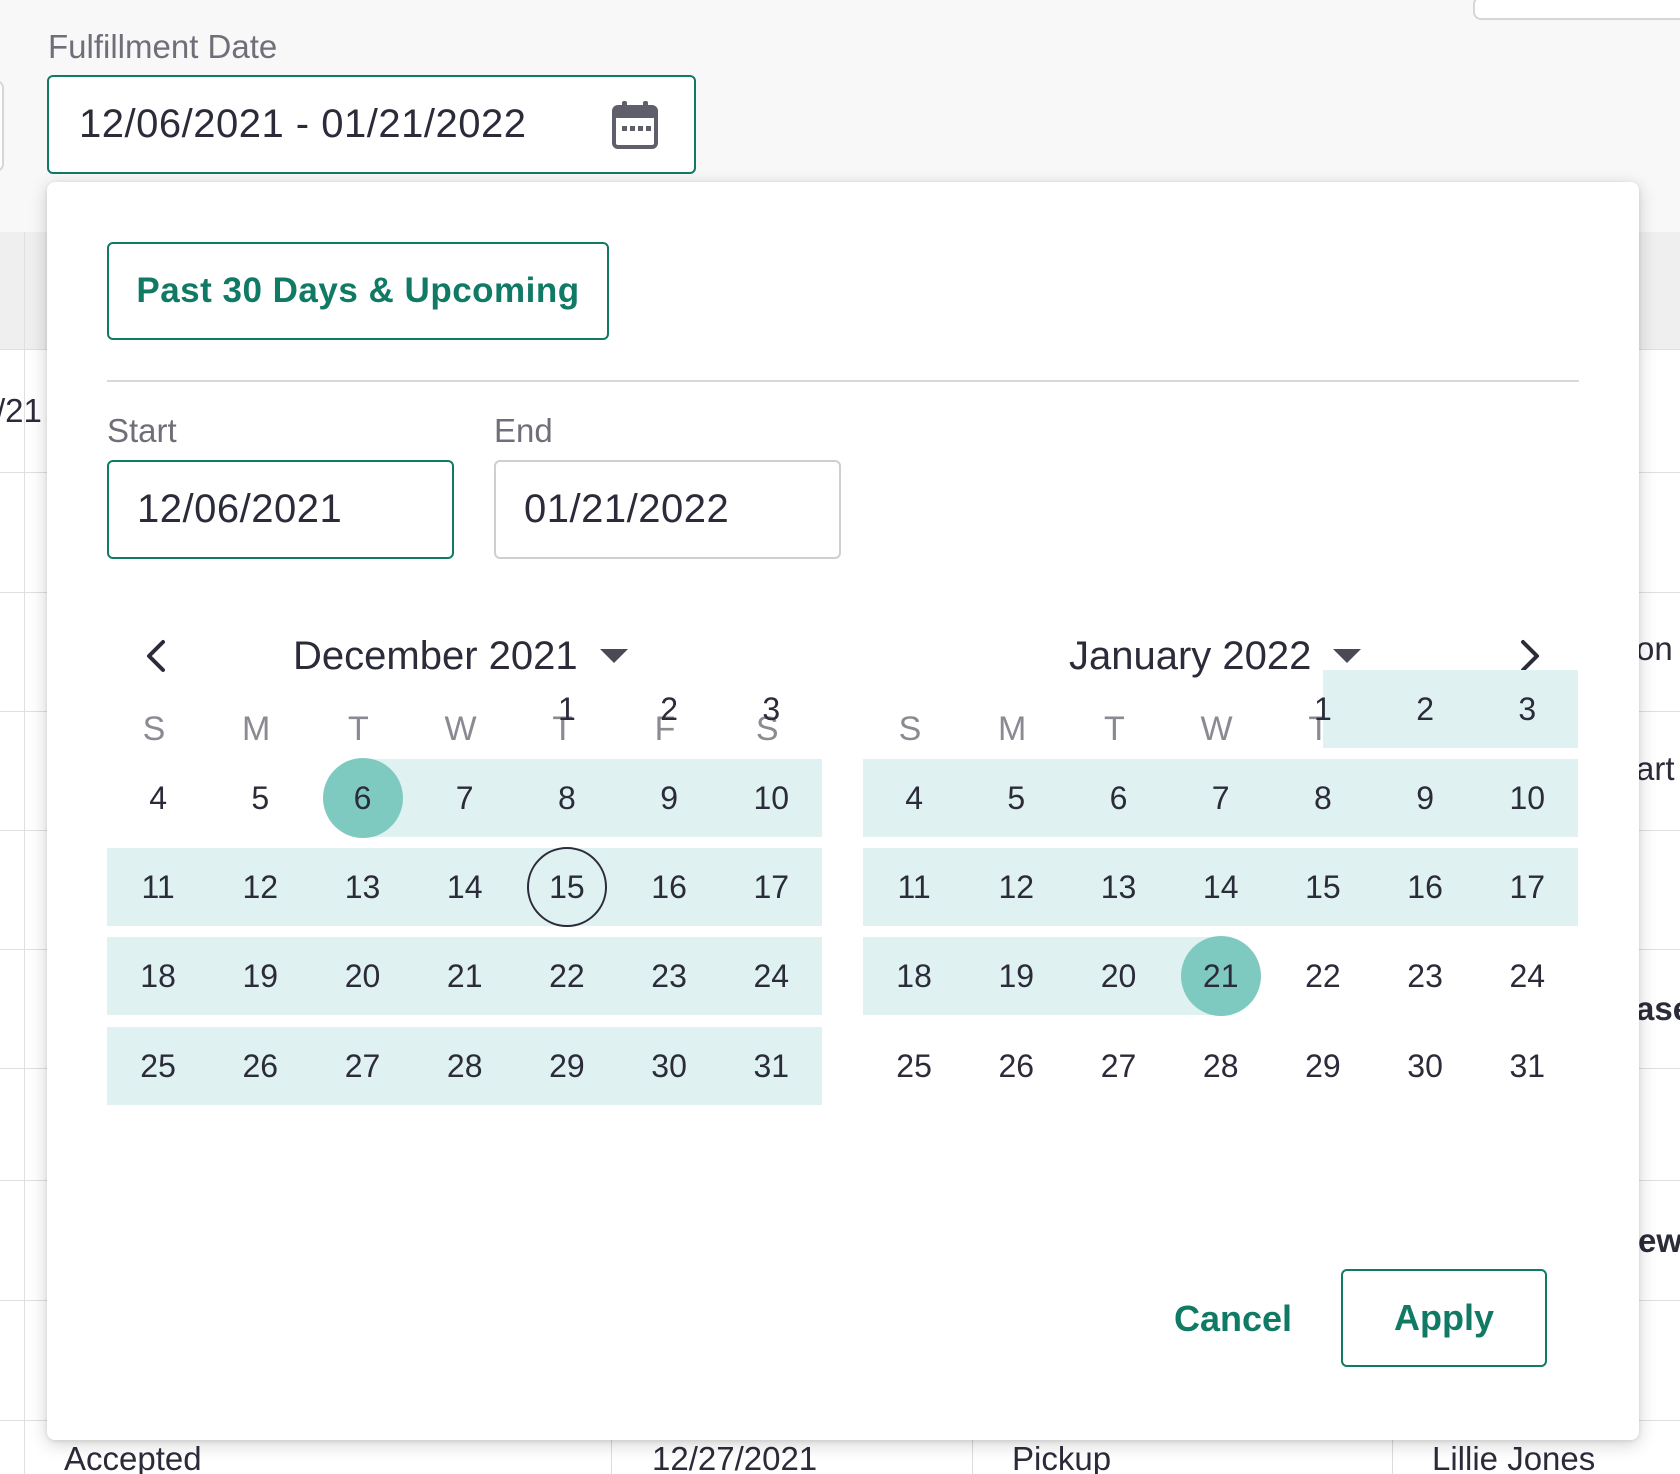  I want to click on cancel-button: Cancel, so click(1233, 1319).